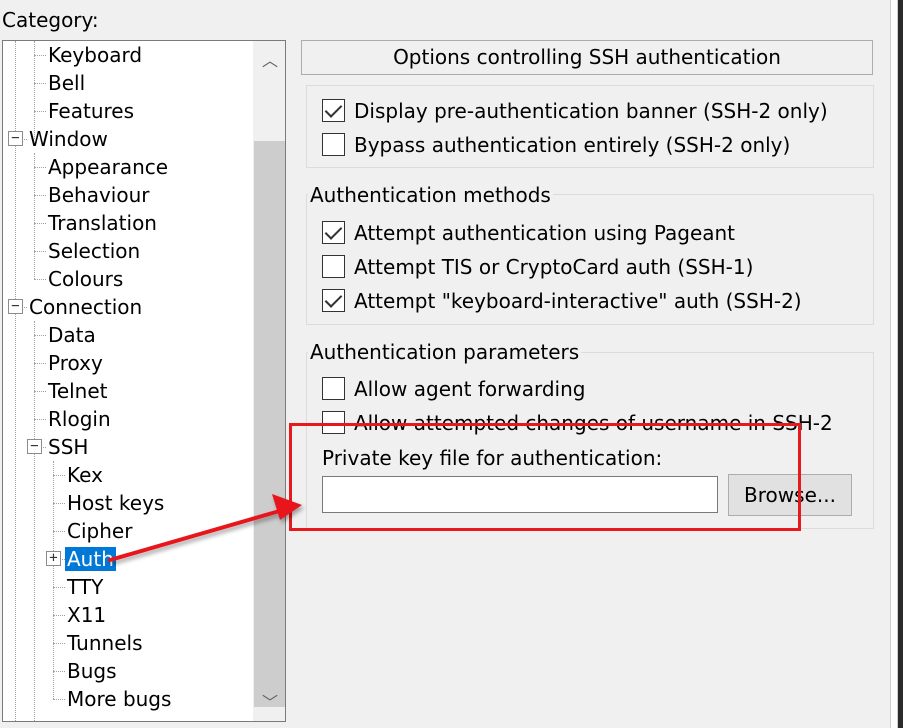  I want to click on tree-item-label: Proxy, so click(75, 363).